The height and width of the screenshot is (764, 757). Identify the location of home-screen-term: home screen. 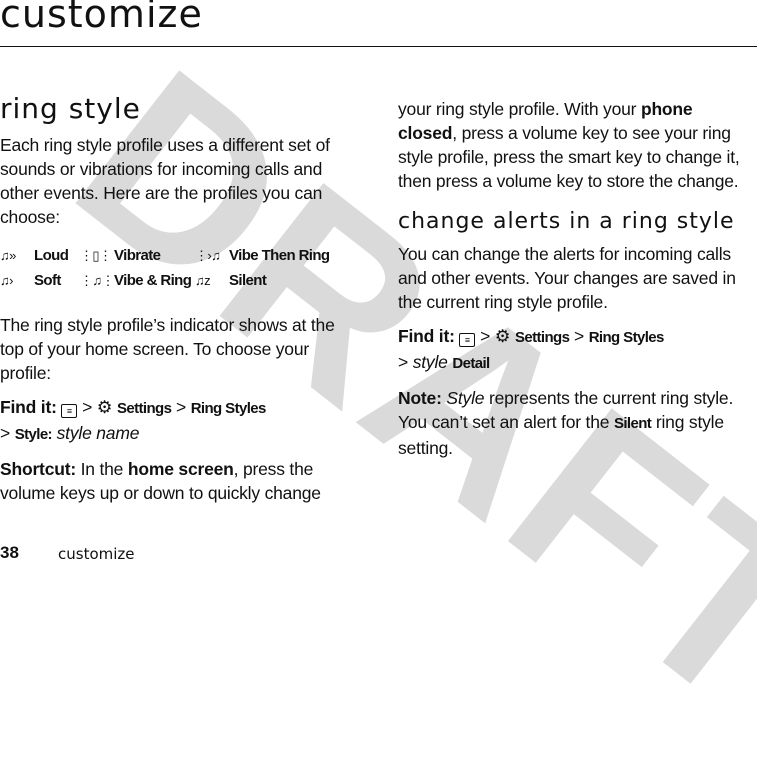
(180, 469).